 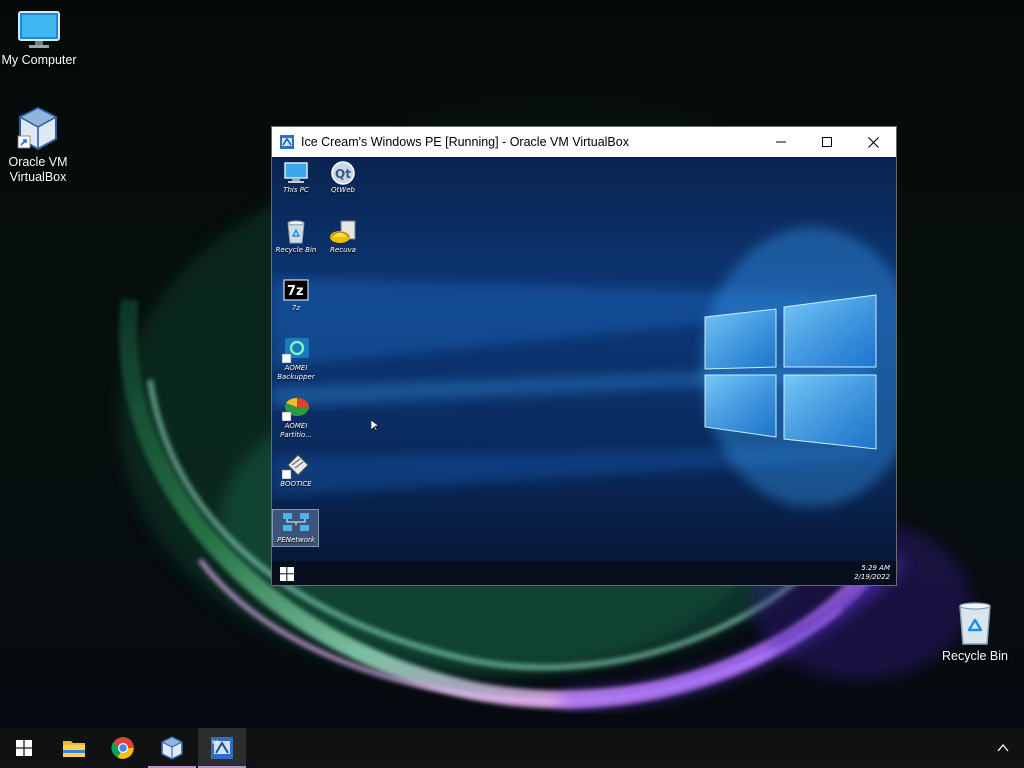 I want to click on guest-icon-aomei-backupper: AOMEI Backupper, so click(x=296, y=359).